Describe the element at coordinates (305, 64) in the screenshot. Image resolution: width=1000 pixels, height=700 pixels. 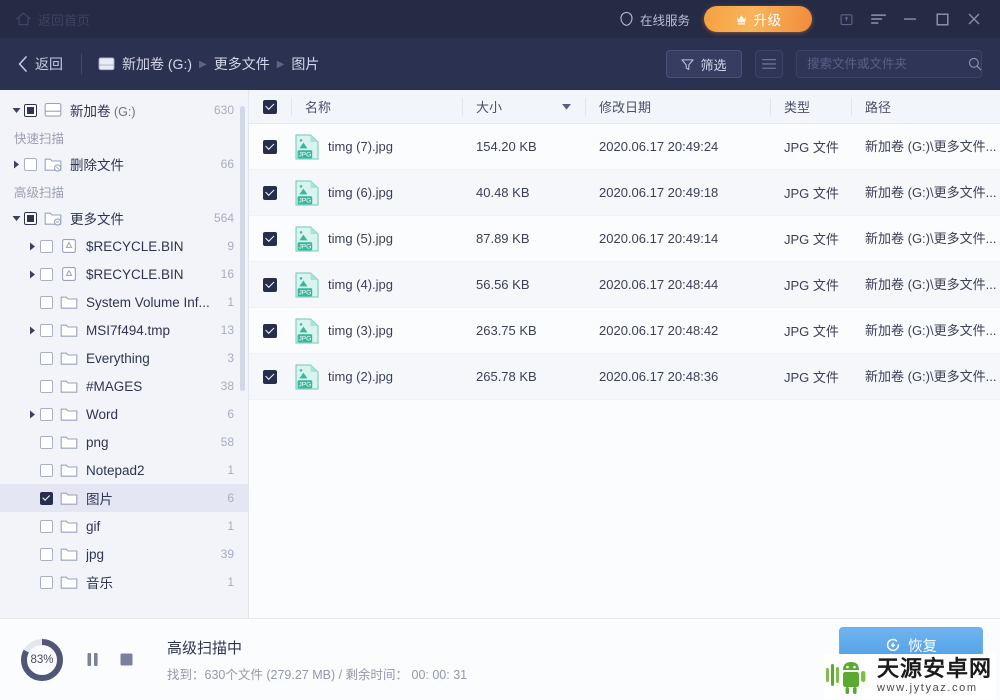
I see `breadcrumb-label-2: 图片` at that location.